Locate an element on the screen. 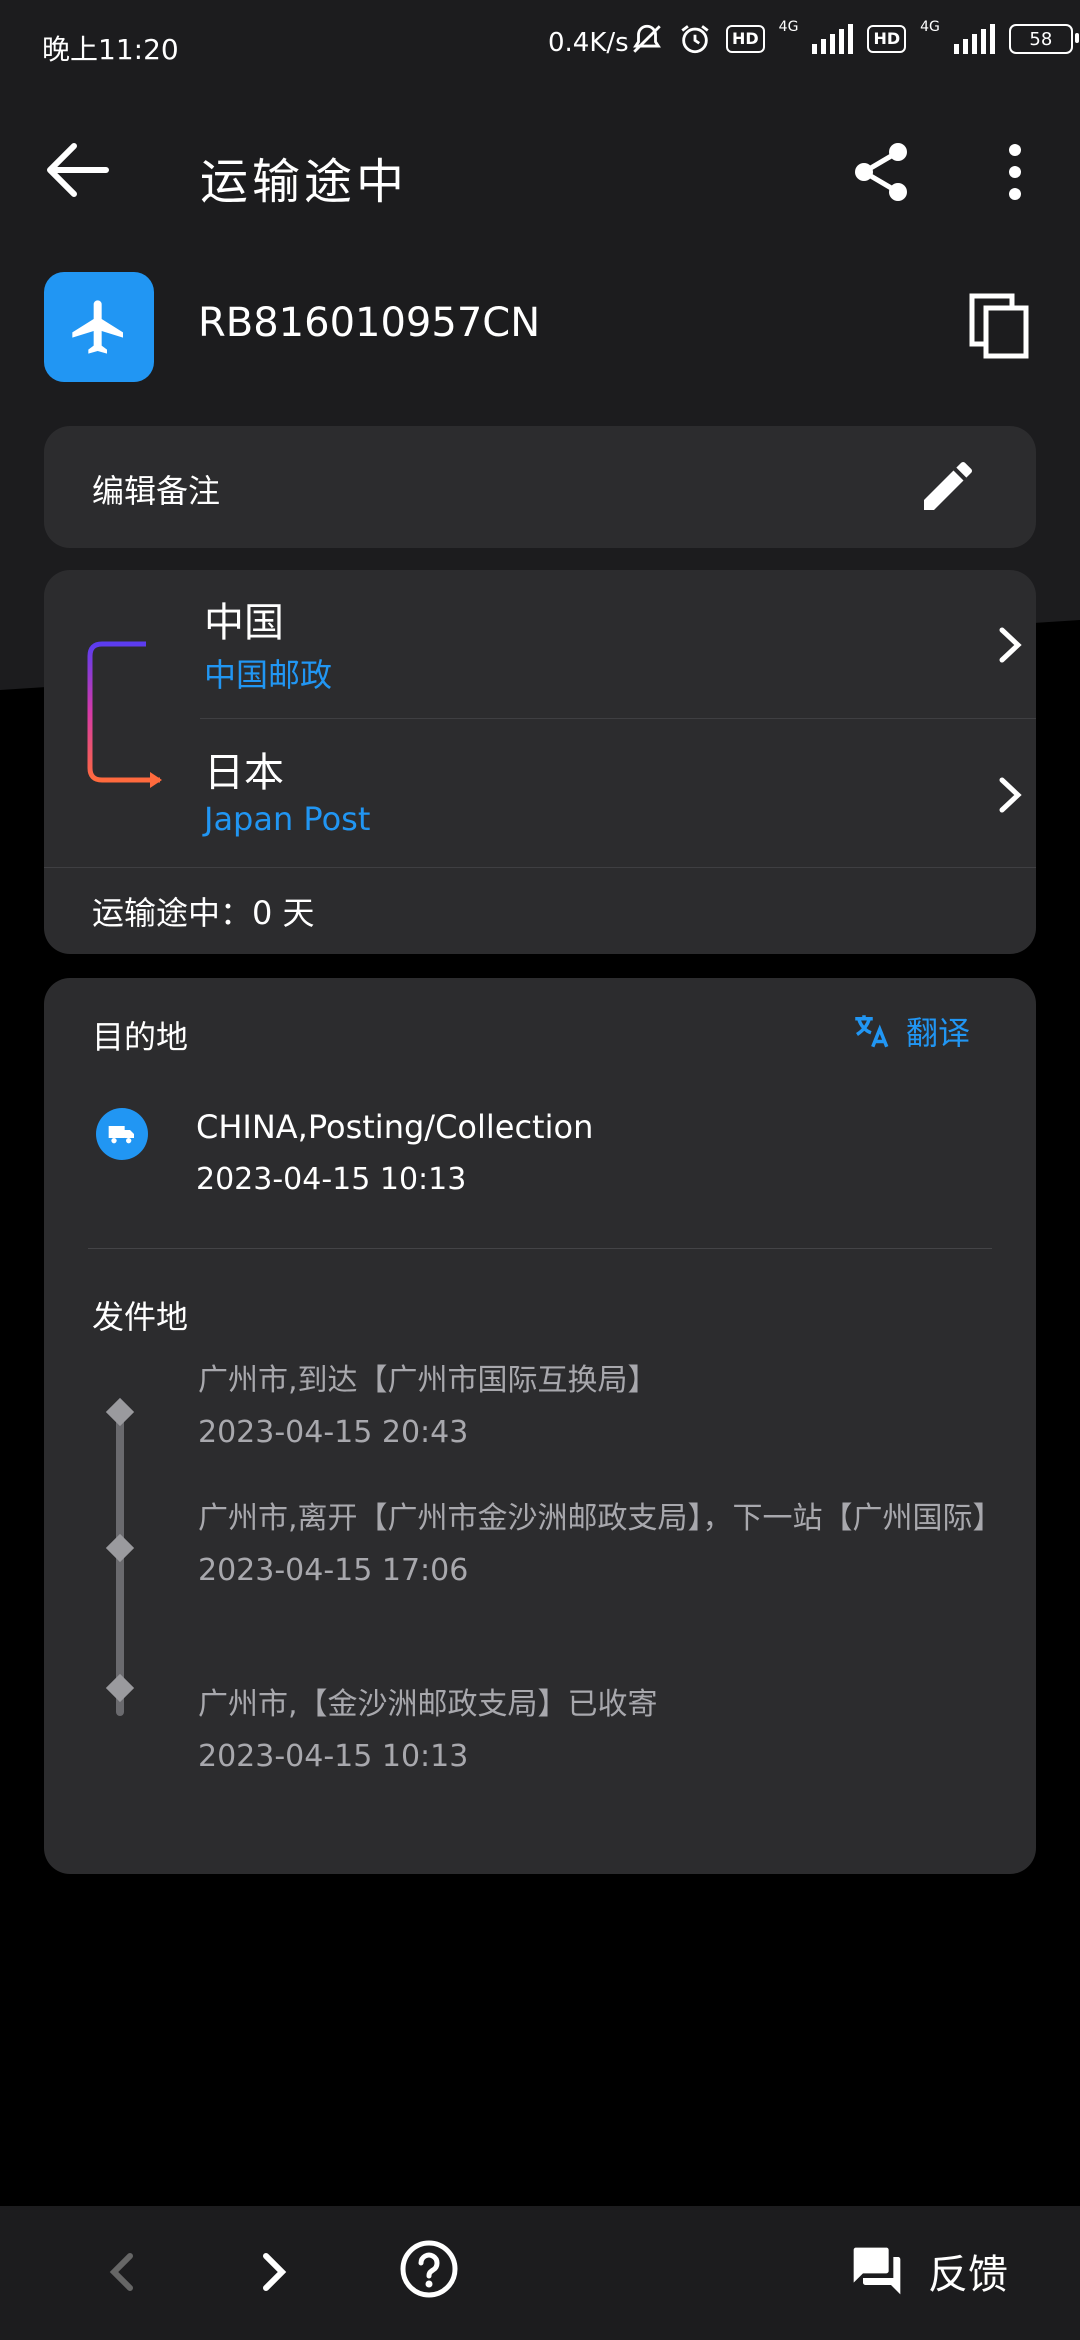  airplane-badge is located at coordinates (99, 327).